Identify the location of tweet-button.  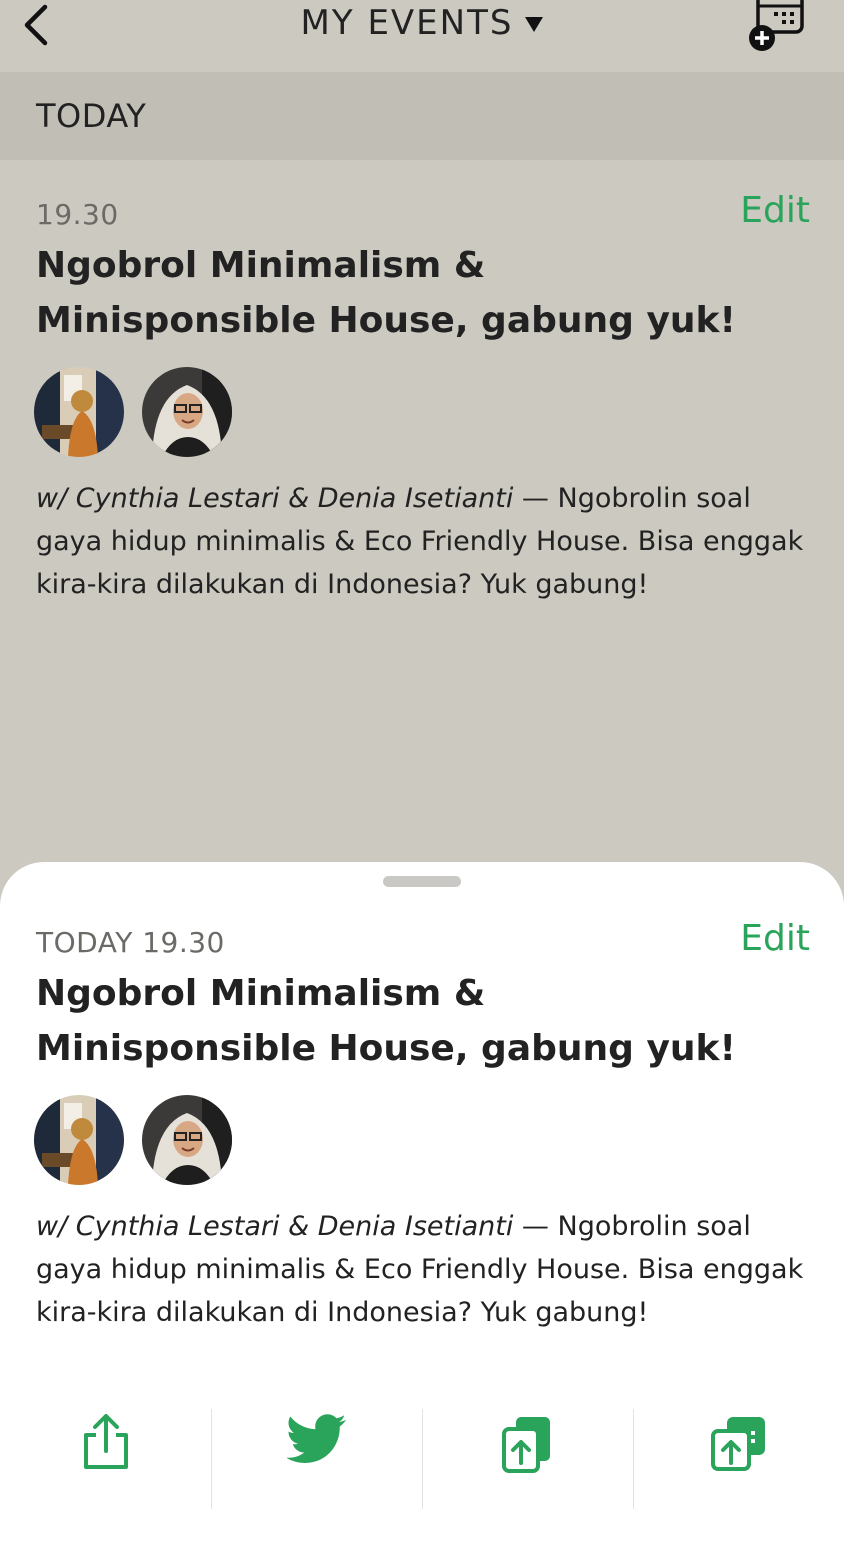
(316, 1457).